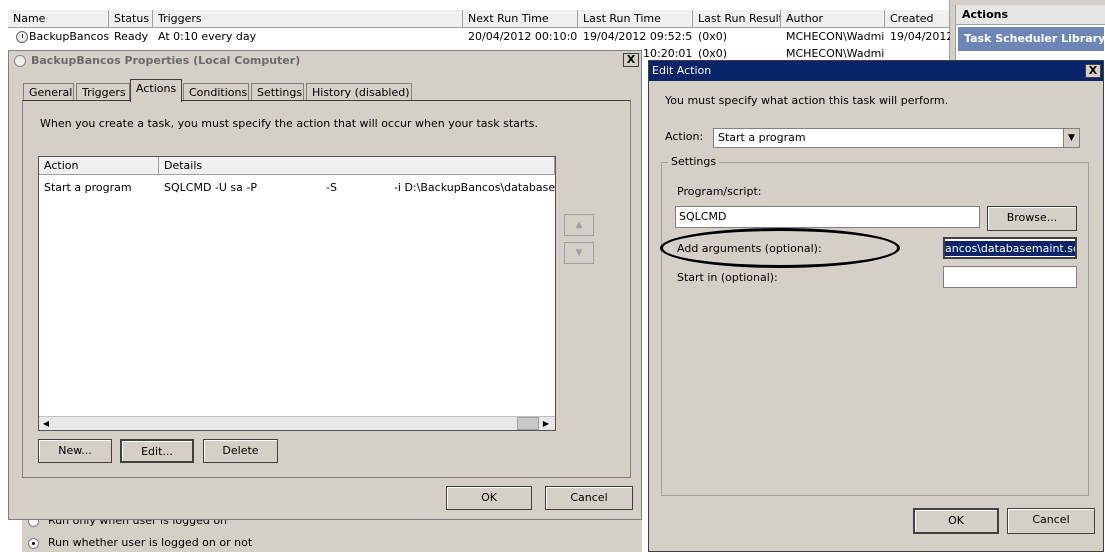 Image resolution: width=1105 pixels, height=552 pixels. What do you see at coordinates (523, 36) in the screenshot?
I see `task-next-run: 20/04/2012 00:10:00` at bounding box center [523, 36].